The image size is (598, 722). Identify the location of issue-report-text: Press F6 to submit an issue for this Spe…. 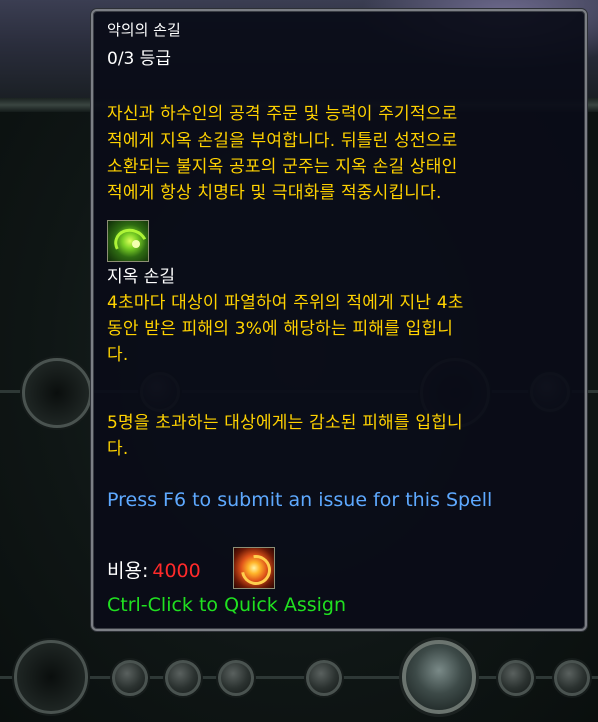
(300, 500).